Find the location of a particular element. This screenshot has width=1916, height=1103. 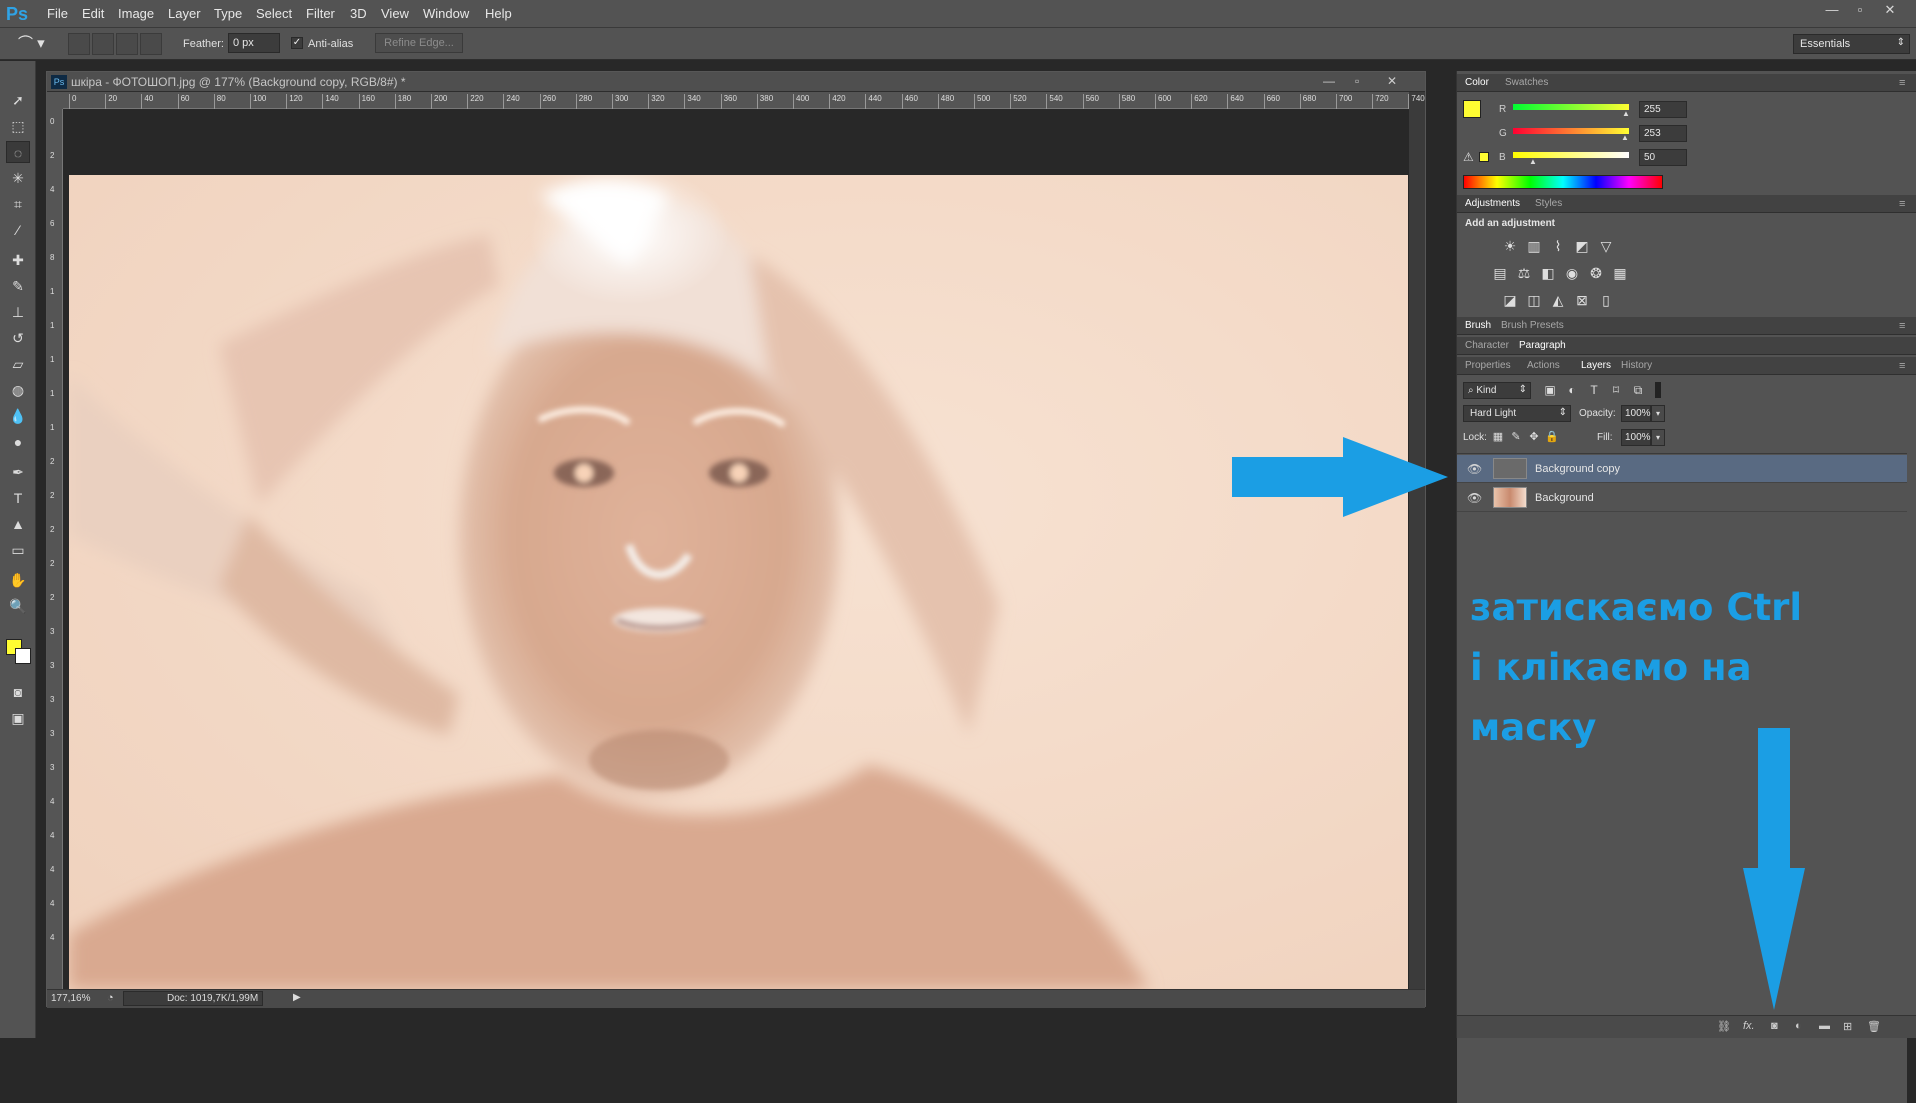

arrow-right-icon is located at coordinates (1340, 477).